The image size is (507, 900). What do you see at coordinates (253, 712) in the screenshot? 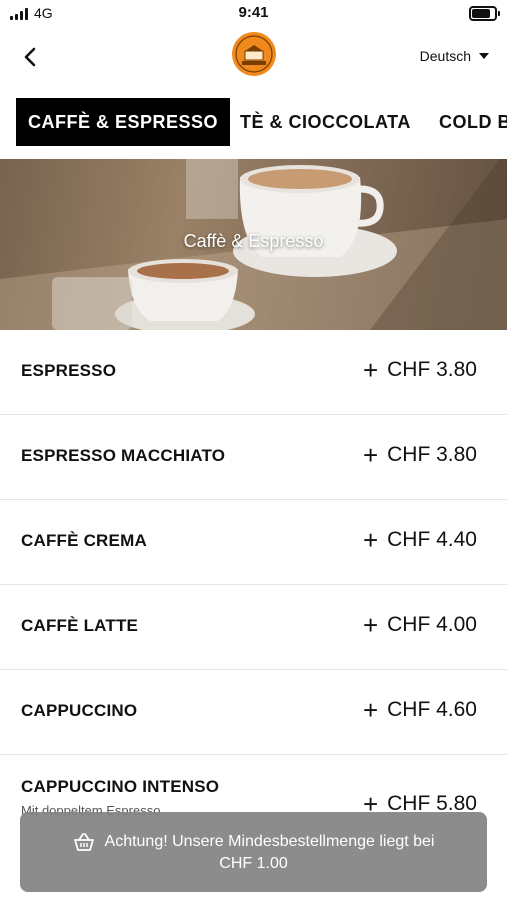
I see `list-item: CAPPUCCINO + CHF 4.60` at bounding box center [253, 712].